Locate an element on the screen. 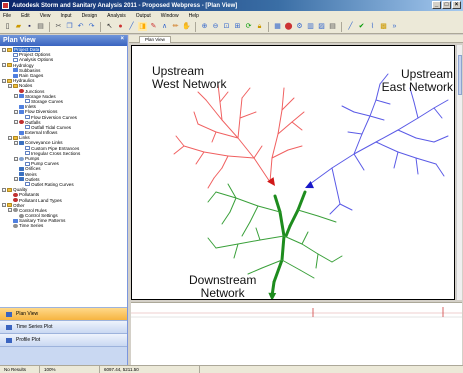  measure-icon: ∧ is located at coordinates (164, 26).